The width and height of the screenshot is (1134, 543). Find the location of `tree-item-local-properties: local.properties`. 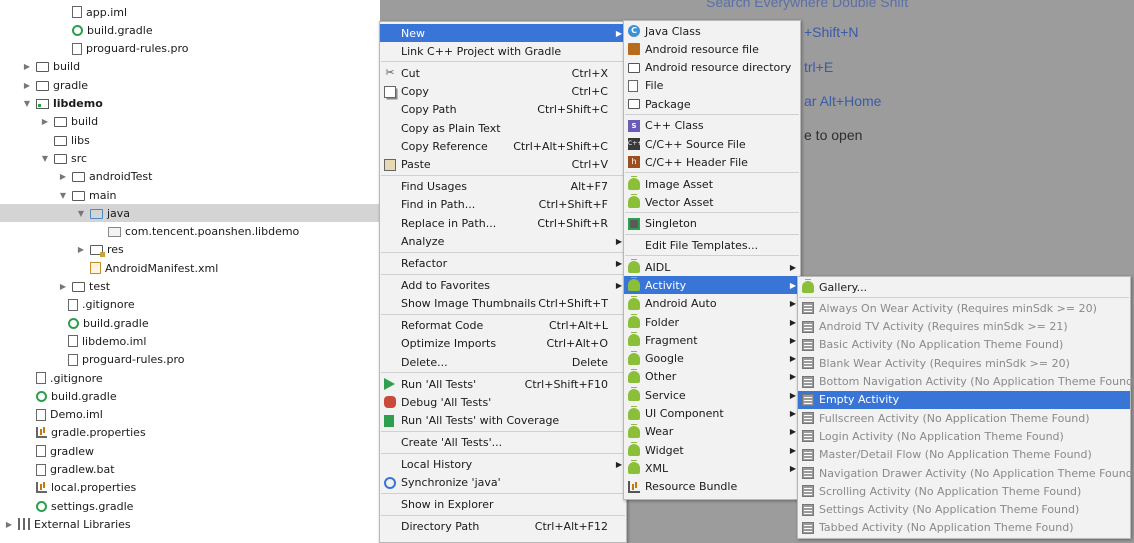

tree-item-local-properties: local.properties is located at coordinates (190, 488).